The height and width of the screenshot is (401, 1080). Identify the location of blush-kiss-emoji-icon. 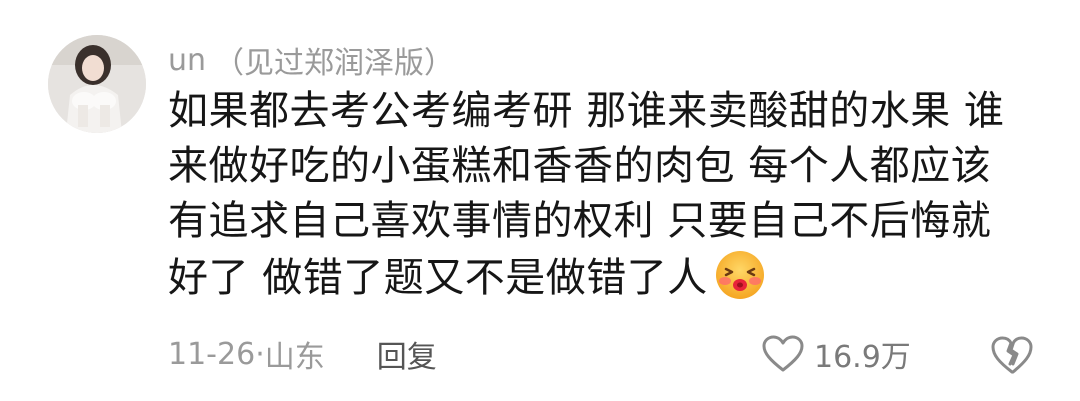
(739, 275).